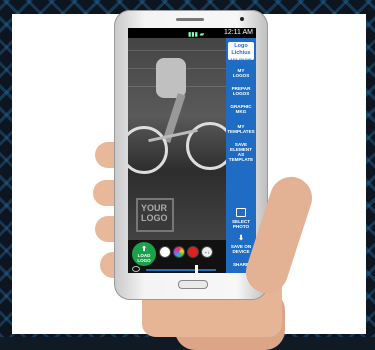 Image resolution: width=375 pixels, height=350 pixels. I want to click on photo-icon, so click(241, 212).